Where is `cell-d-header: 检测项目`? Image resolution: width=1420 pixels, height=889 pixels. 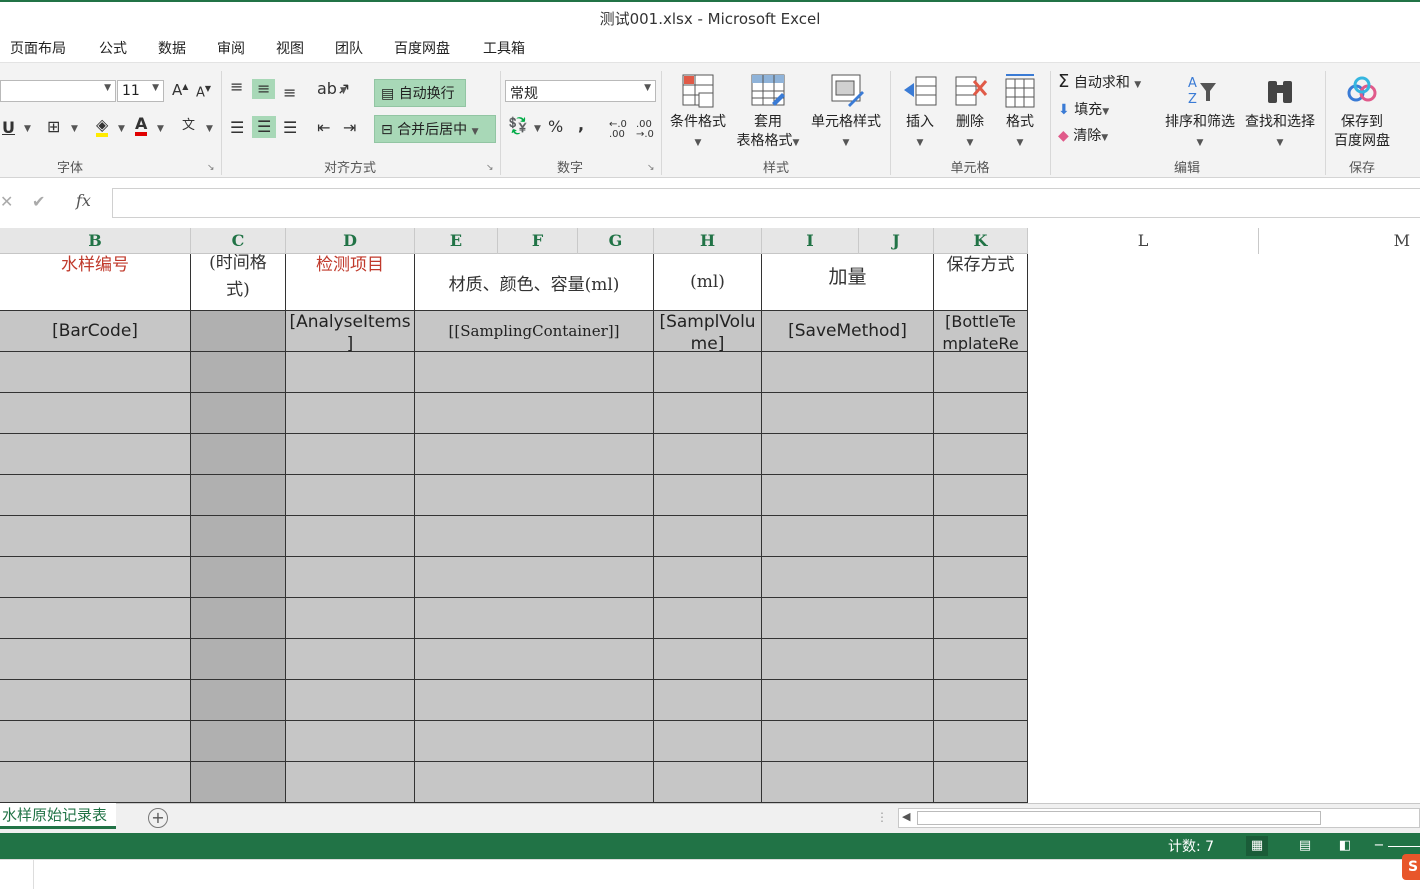
cell-d-header: 检测项目 is located at coordinates (350, 282).